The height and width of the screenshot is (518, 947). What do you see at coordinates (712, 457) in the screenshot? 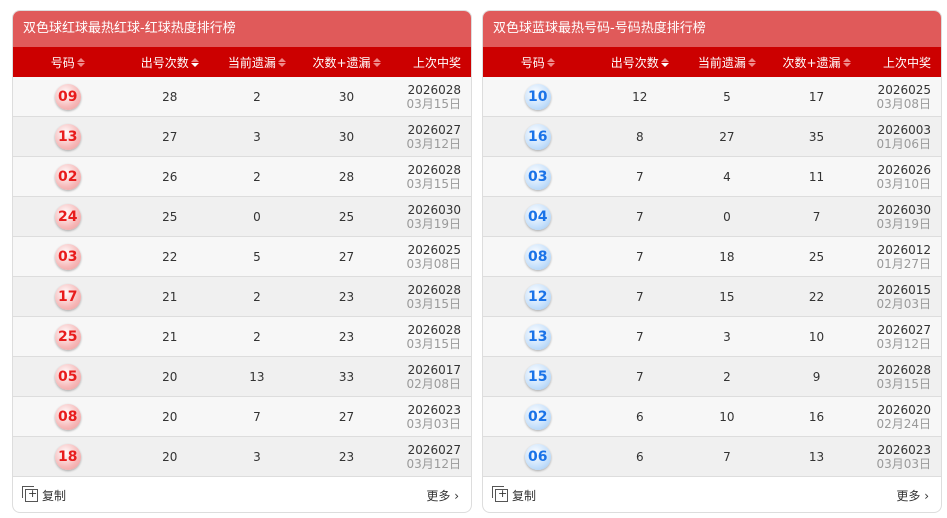
I see `table-row: 06 6 7 13 2026023 03月03日` at bounding box center [712, 457].